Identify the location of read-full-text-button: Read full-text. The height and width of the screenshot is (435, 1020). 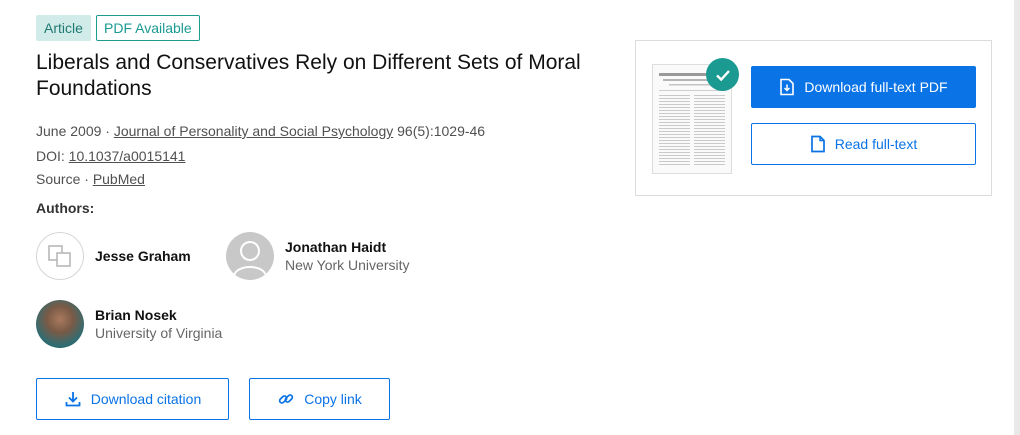
(863, 144).